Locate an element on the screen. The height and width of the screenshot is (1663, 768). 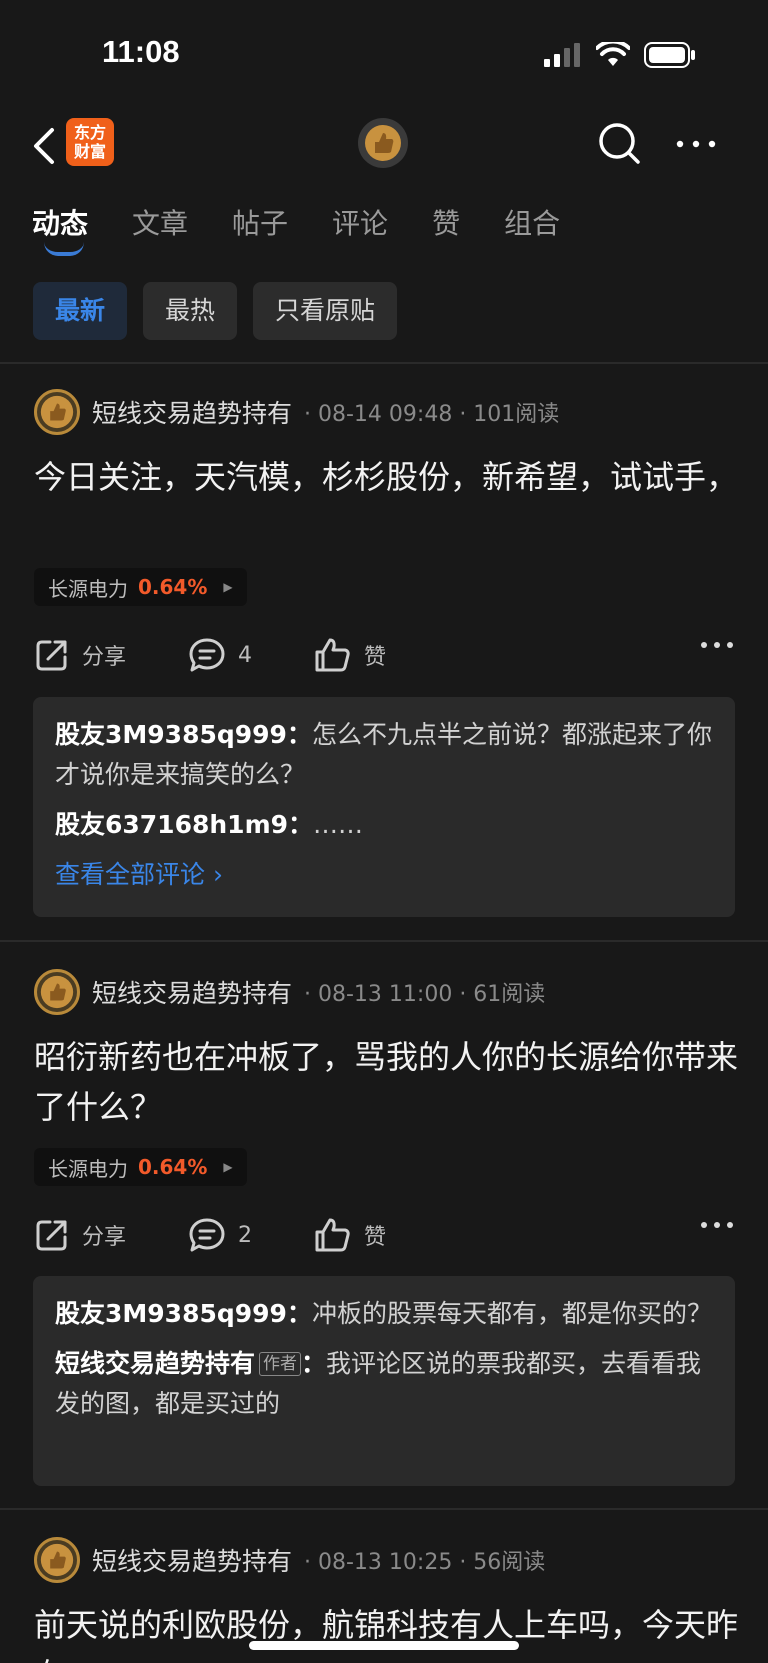
post-header: 短线交易趋势持有 · 08-13 11:00 · 61阅读 is located at coordinates (289, 992).